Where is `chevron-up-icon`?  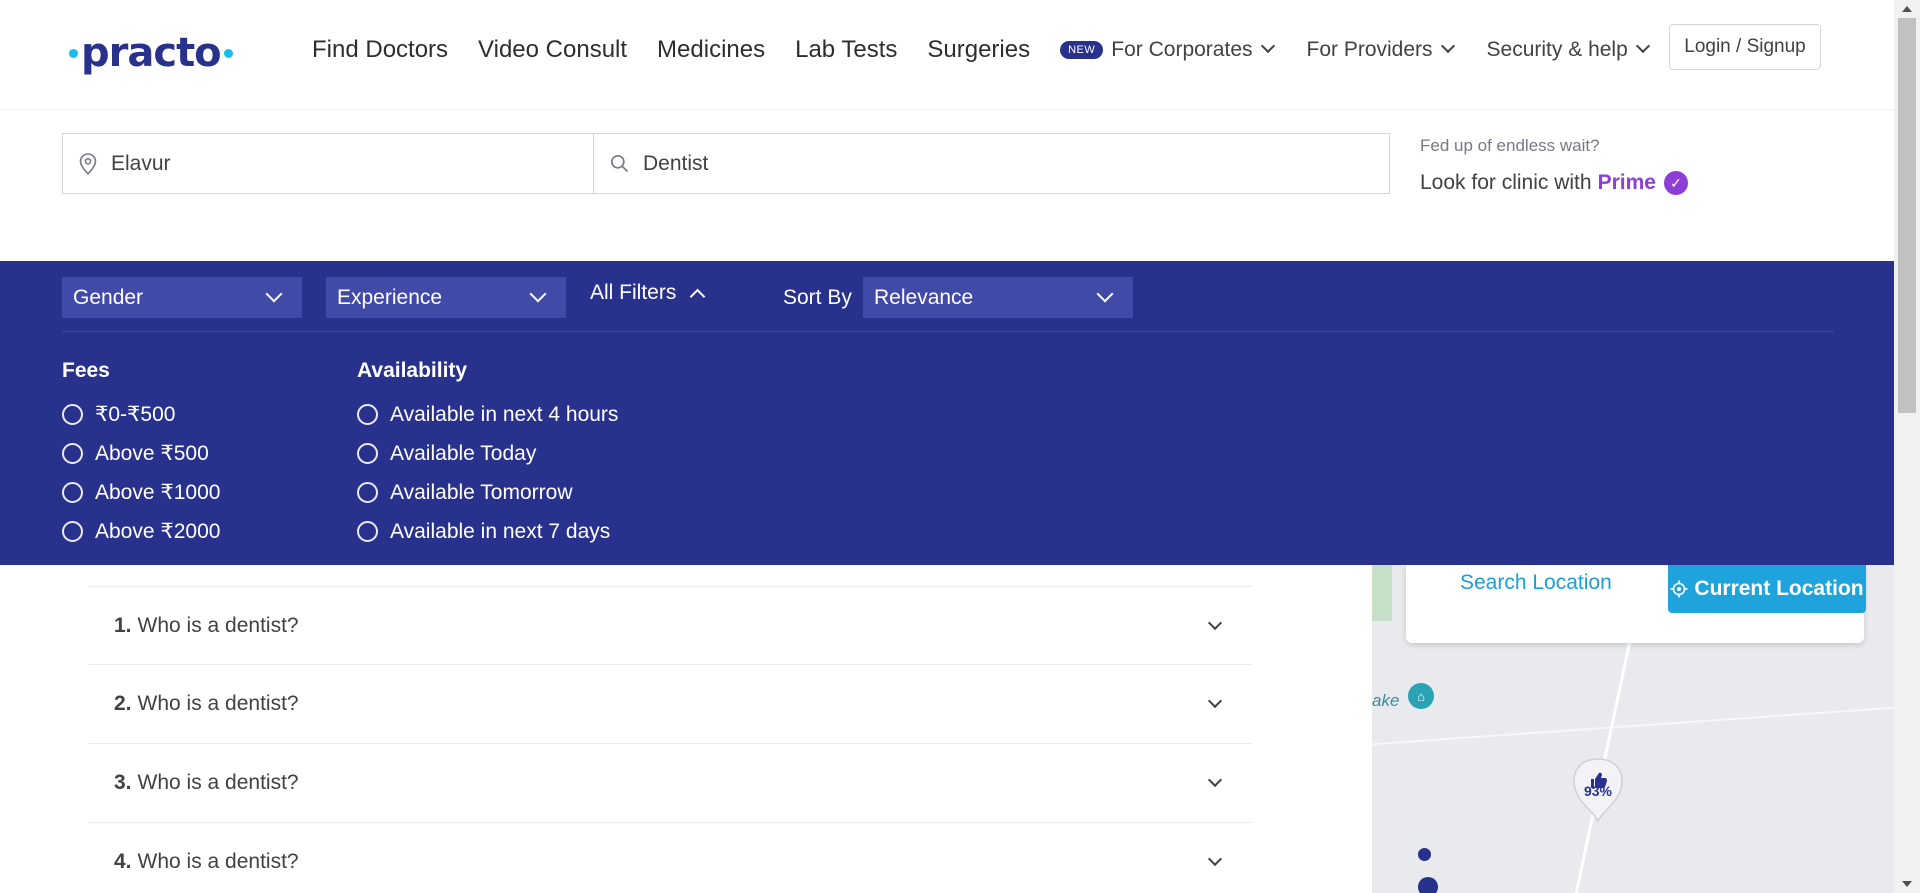 chevron-up-icon is located at coordinates (698, 296).